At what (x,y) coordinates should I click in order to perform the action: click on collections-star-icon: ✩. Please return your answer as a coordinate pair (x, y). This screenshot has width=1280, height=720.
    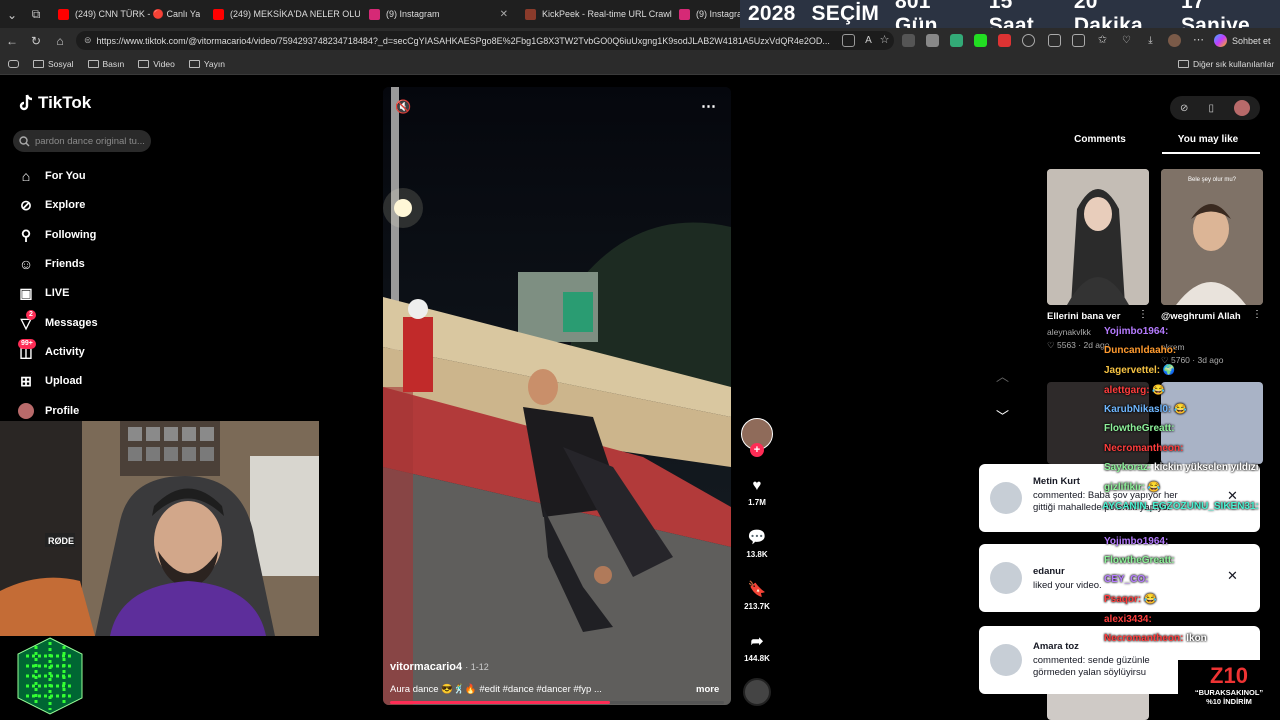
    Looking at the image, I should click on (1102, 40).